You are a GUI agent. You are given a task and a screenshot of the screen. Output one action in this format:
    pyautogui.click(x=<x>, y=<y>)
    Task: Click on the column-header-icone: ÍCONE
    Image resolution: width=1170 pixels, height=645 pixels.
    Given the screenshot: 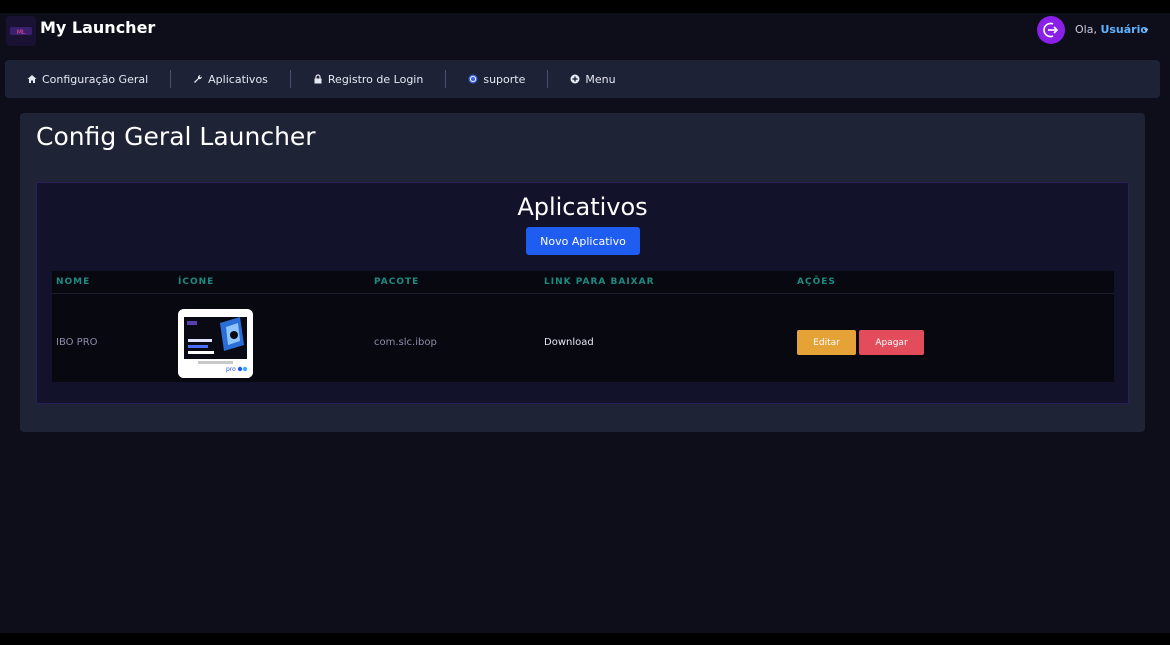 What is the action you would take?
    pyautogui.click(x=196, y=282)
    